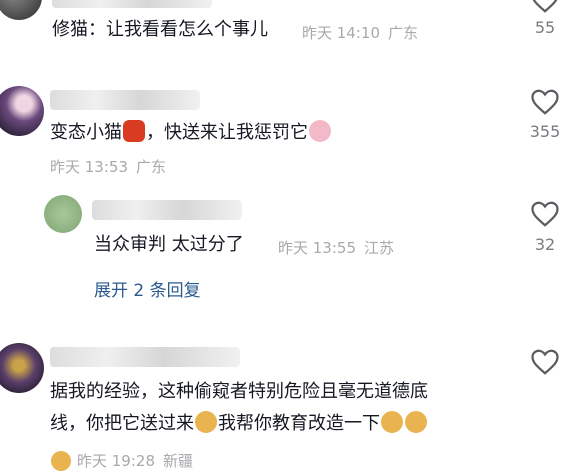 The image size is (564, 476). What do you see at coordinates (545, 244) in the screenshot?
I see `like-count: 32` at bounding box center [545, 244].